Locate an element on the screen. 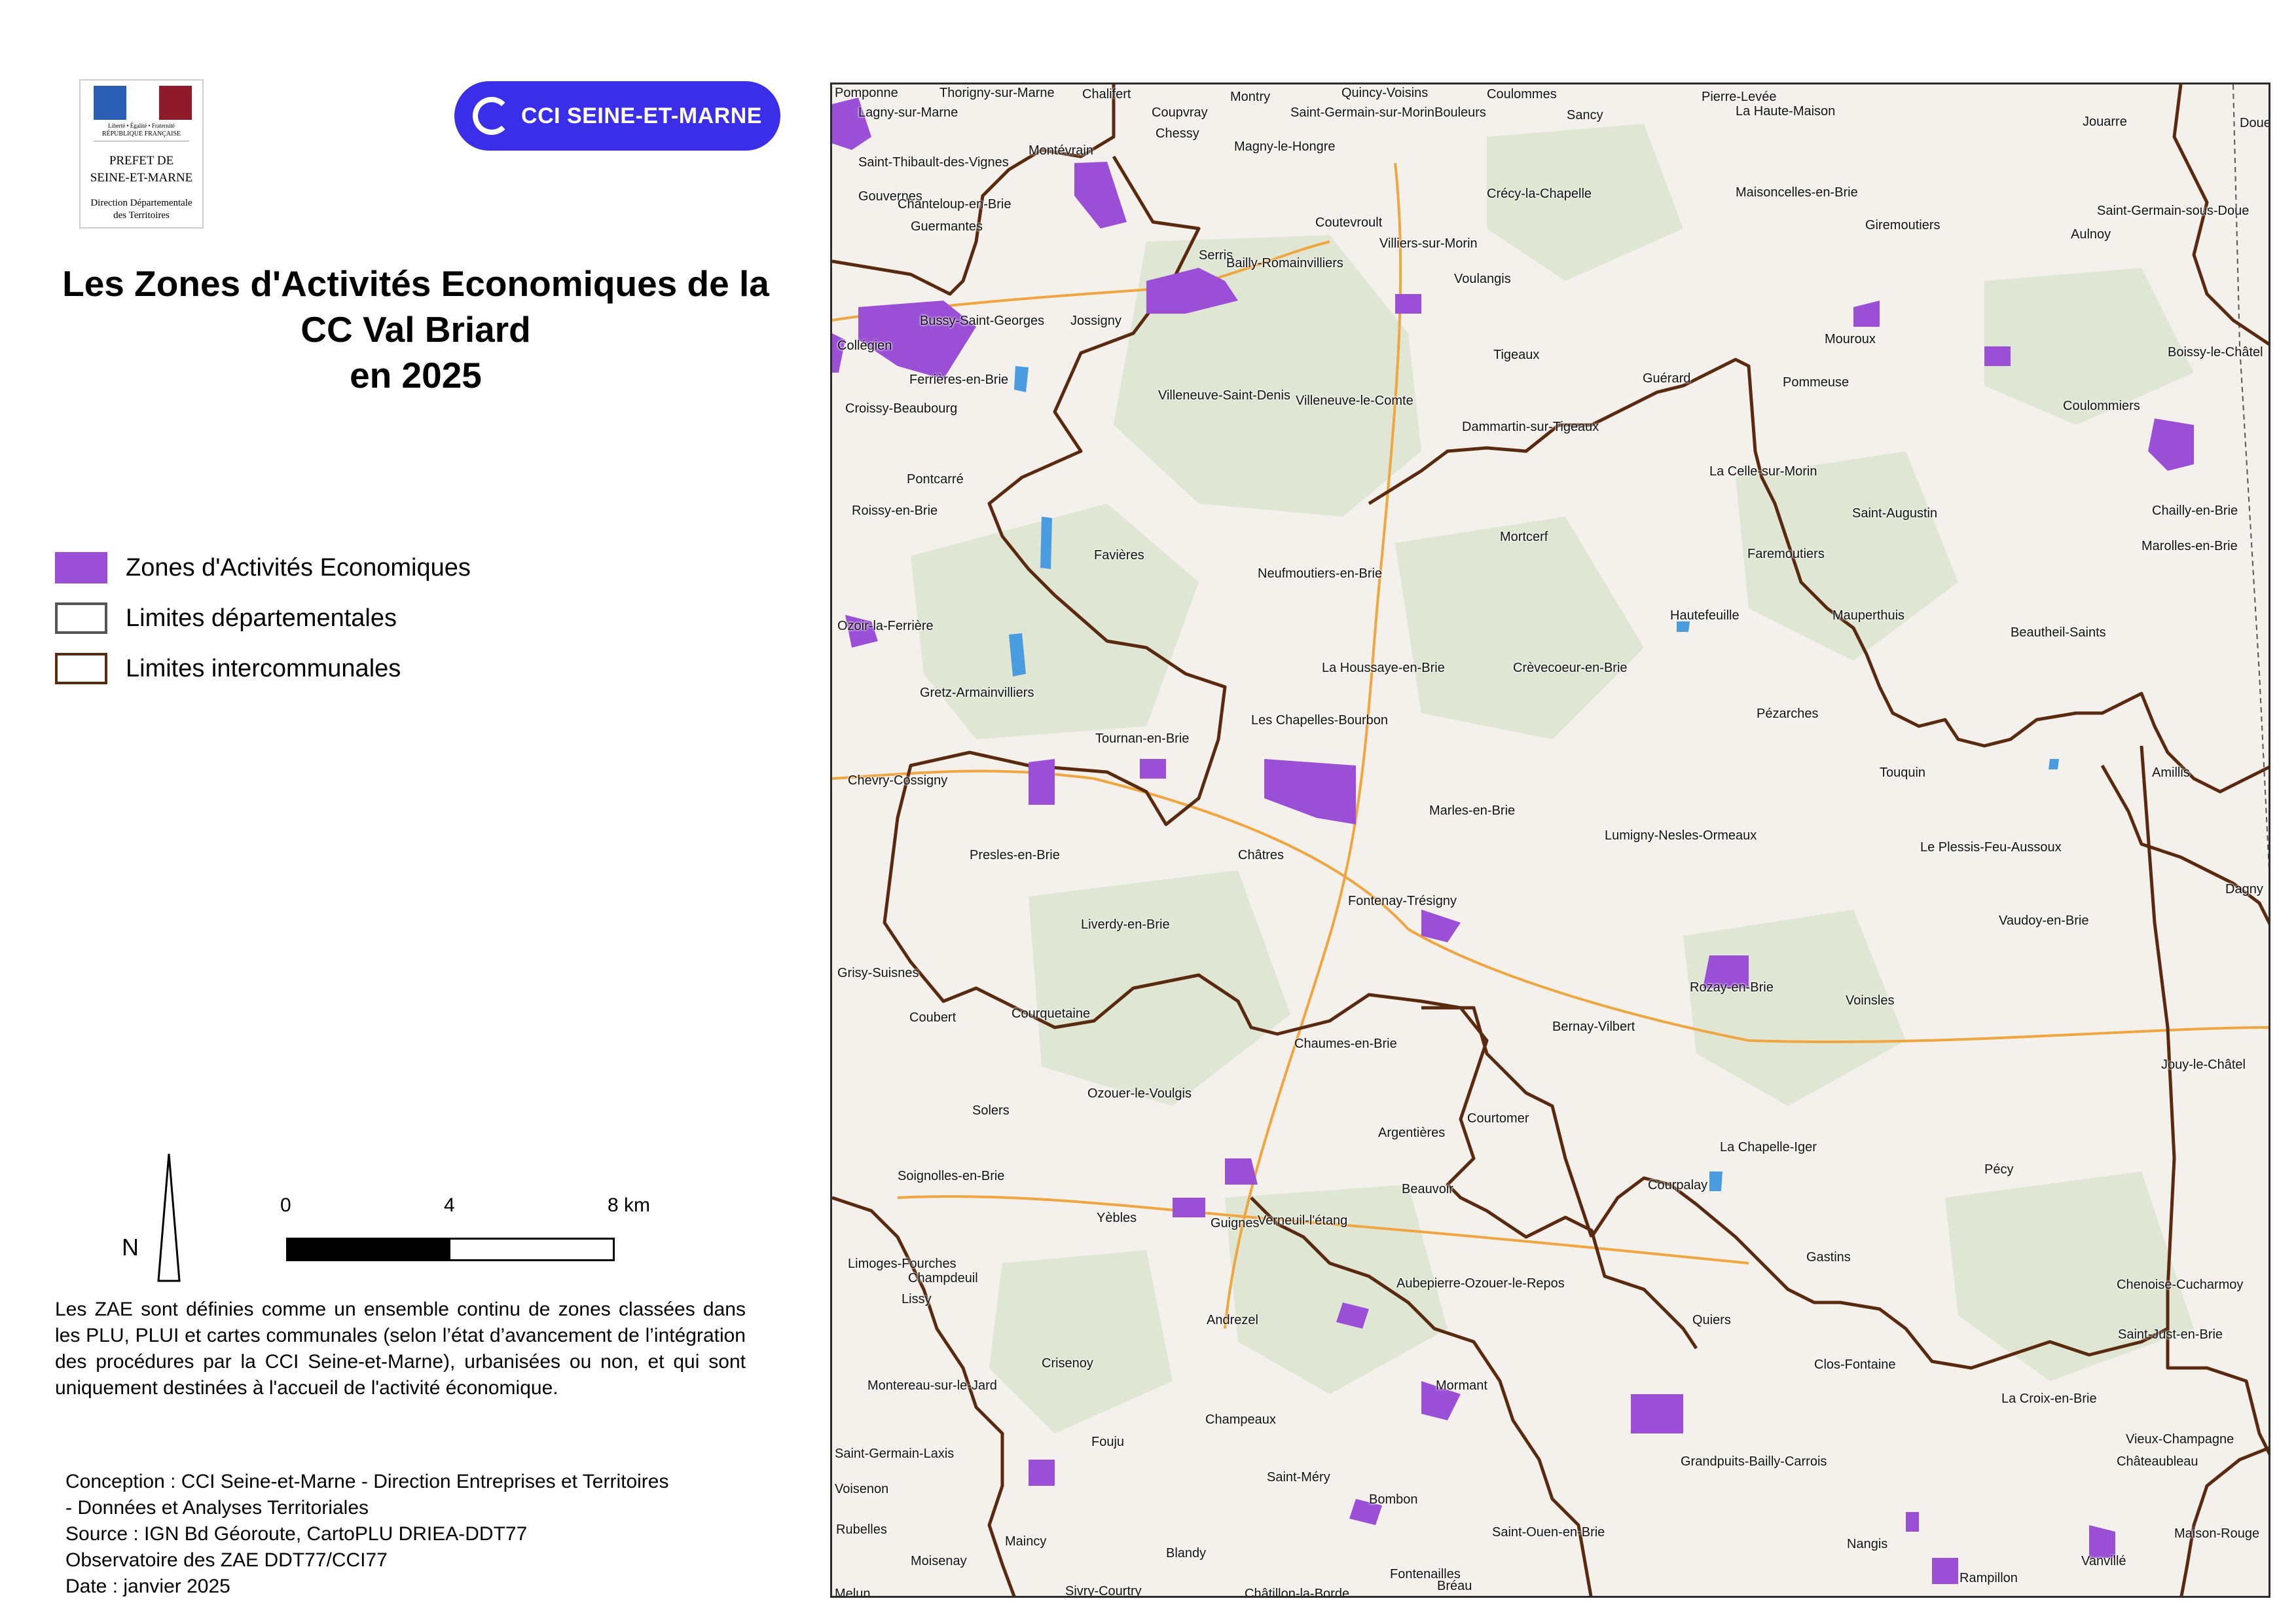 The height and width of the screenshot is (1624, 2296). legend-label-intercommunal: Limites intercommunales is located at coordinates (263, 668).